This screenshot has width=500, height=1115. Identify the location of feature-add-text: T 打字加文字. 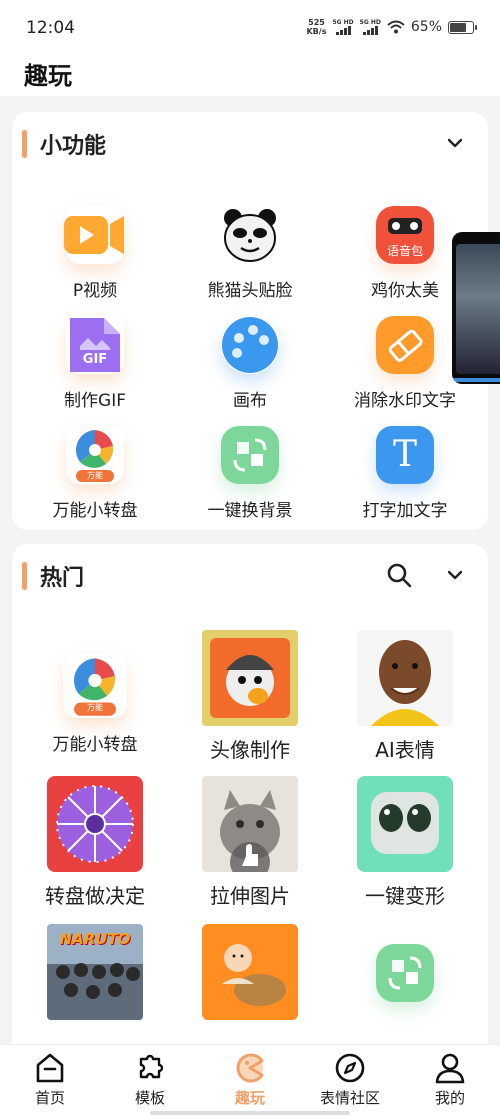
(405, 473).